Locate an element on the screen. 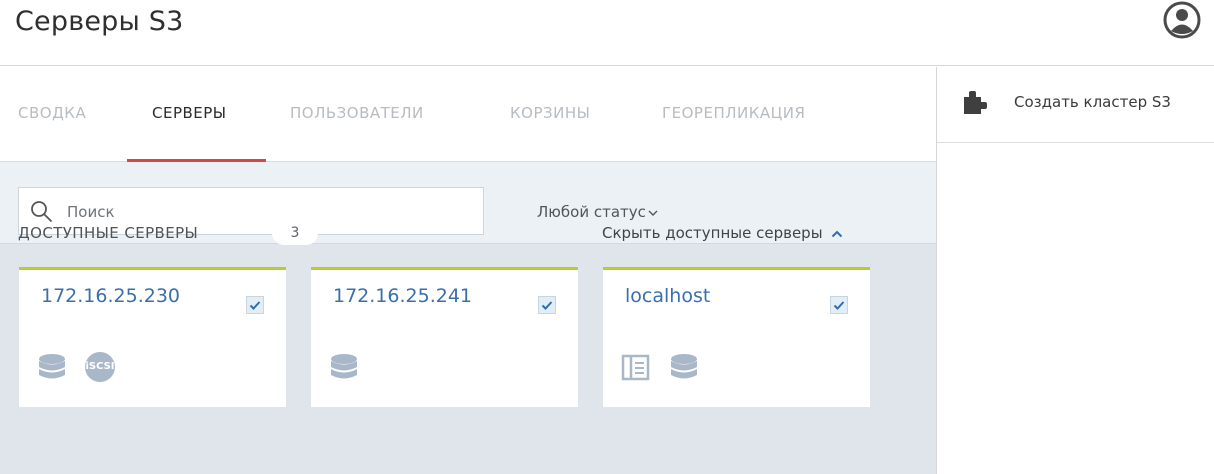 The width and height of the screenshot is (1214, 474). puzzle-icon is located at coordinates (975, 102).